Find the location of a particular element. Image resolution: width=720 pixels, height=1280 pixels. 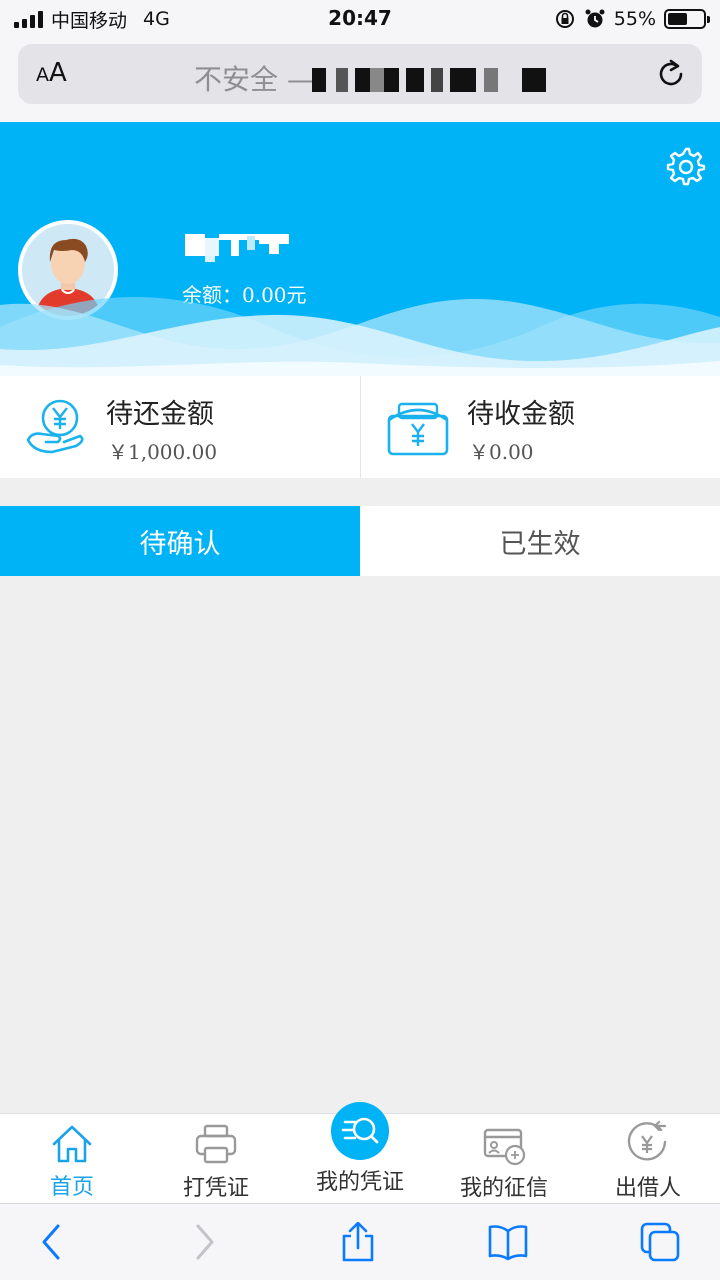

nav-my-credit: 我的征信 is located at coordinates (504, 1159).